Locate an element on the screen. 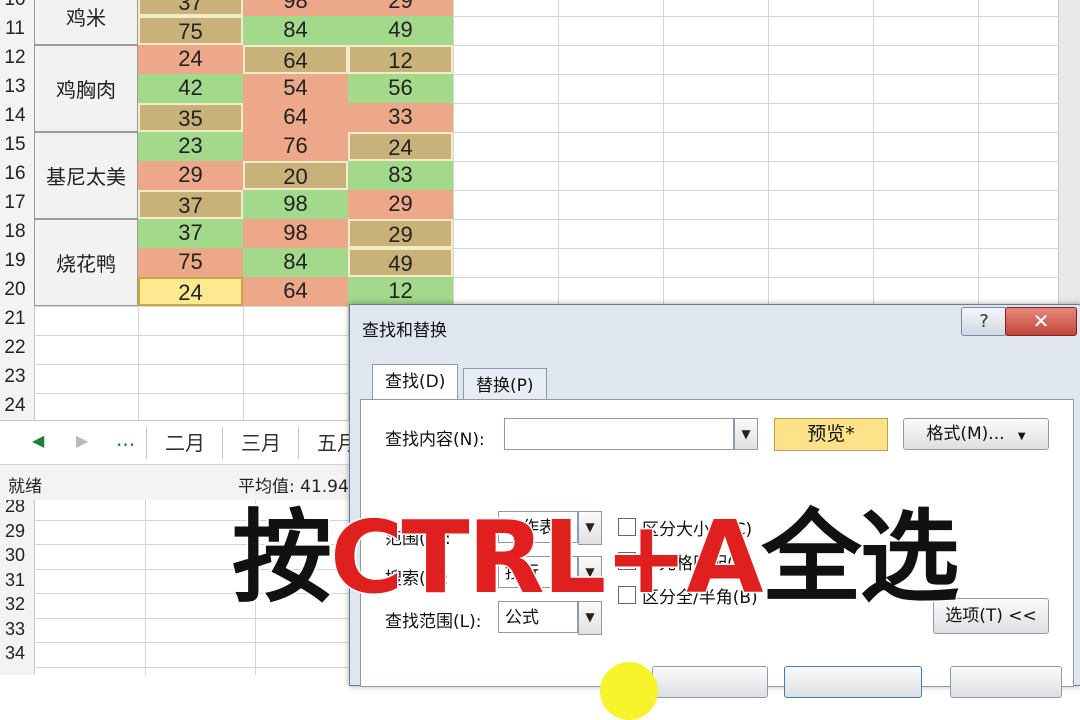  tab-prev-icon: ◀ is located at coordinates (38, 440).